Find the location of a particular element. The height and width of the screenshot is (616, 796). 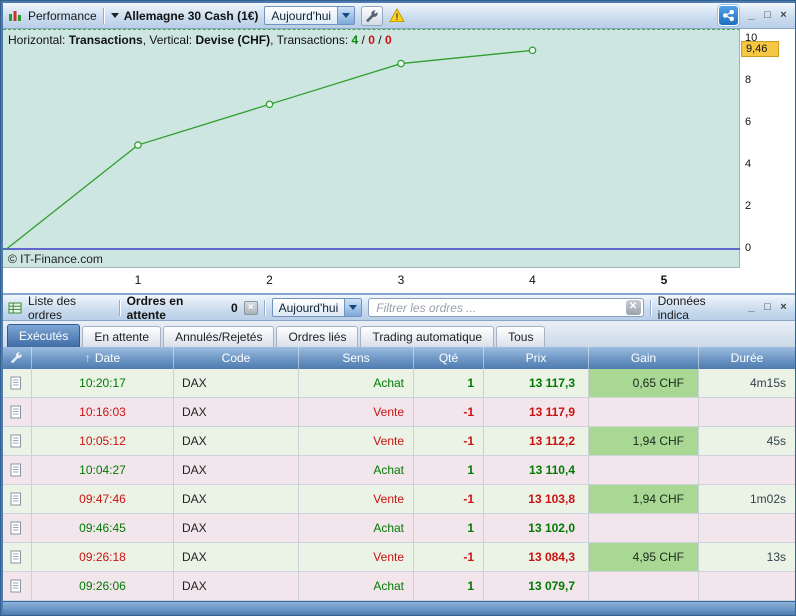

cell-date: 09:46:45 is located at coordinates (102, 528).